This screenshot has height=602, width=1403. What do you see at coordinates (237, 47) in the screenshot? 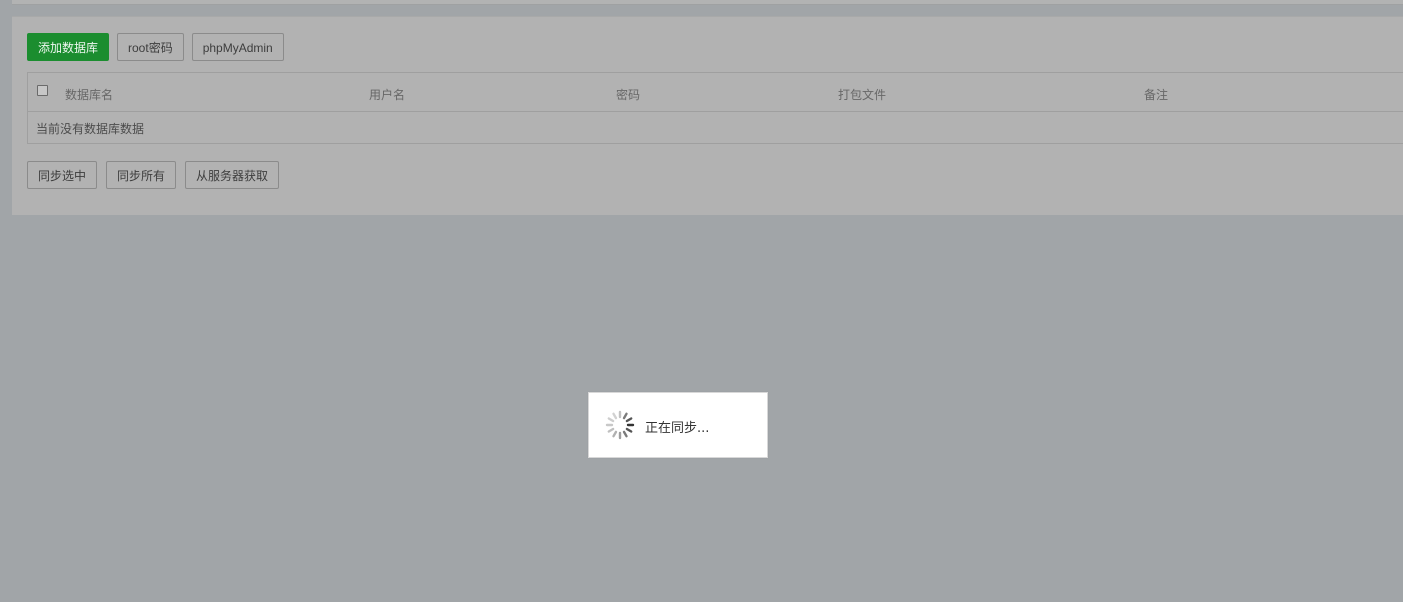
I see `phpmyadmin-button: phpMyAdmin` at bounding box center [237, 47].